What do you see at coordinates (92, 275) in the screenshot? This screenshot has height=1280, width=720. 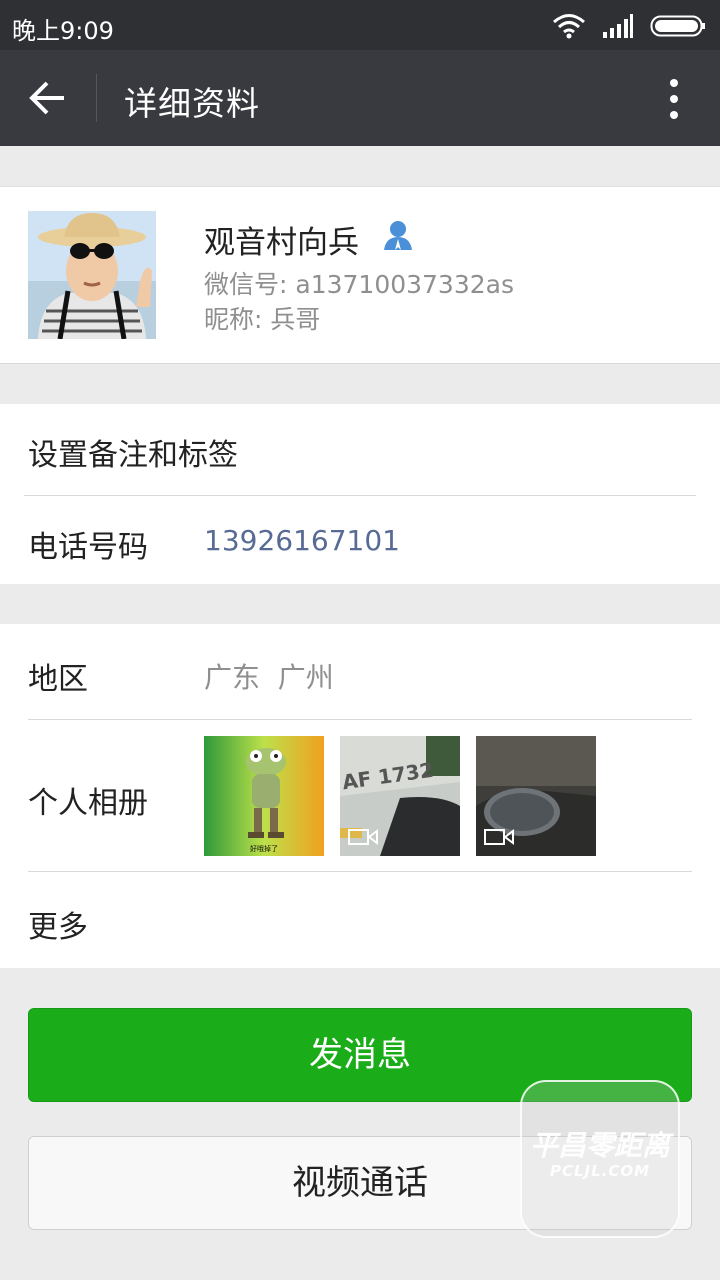 I see `avatar` at bounding box center [92, 275].